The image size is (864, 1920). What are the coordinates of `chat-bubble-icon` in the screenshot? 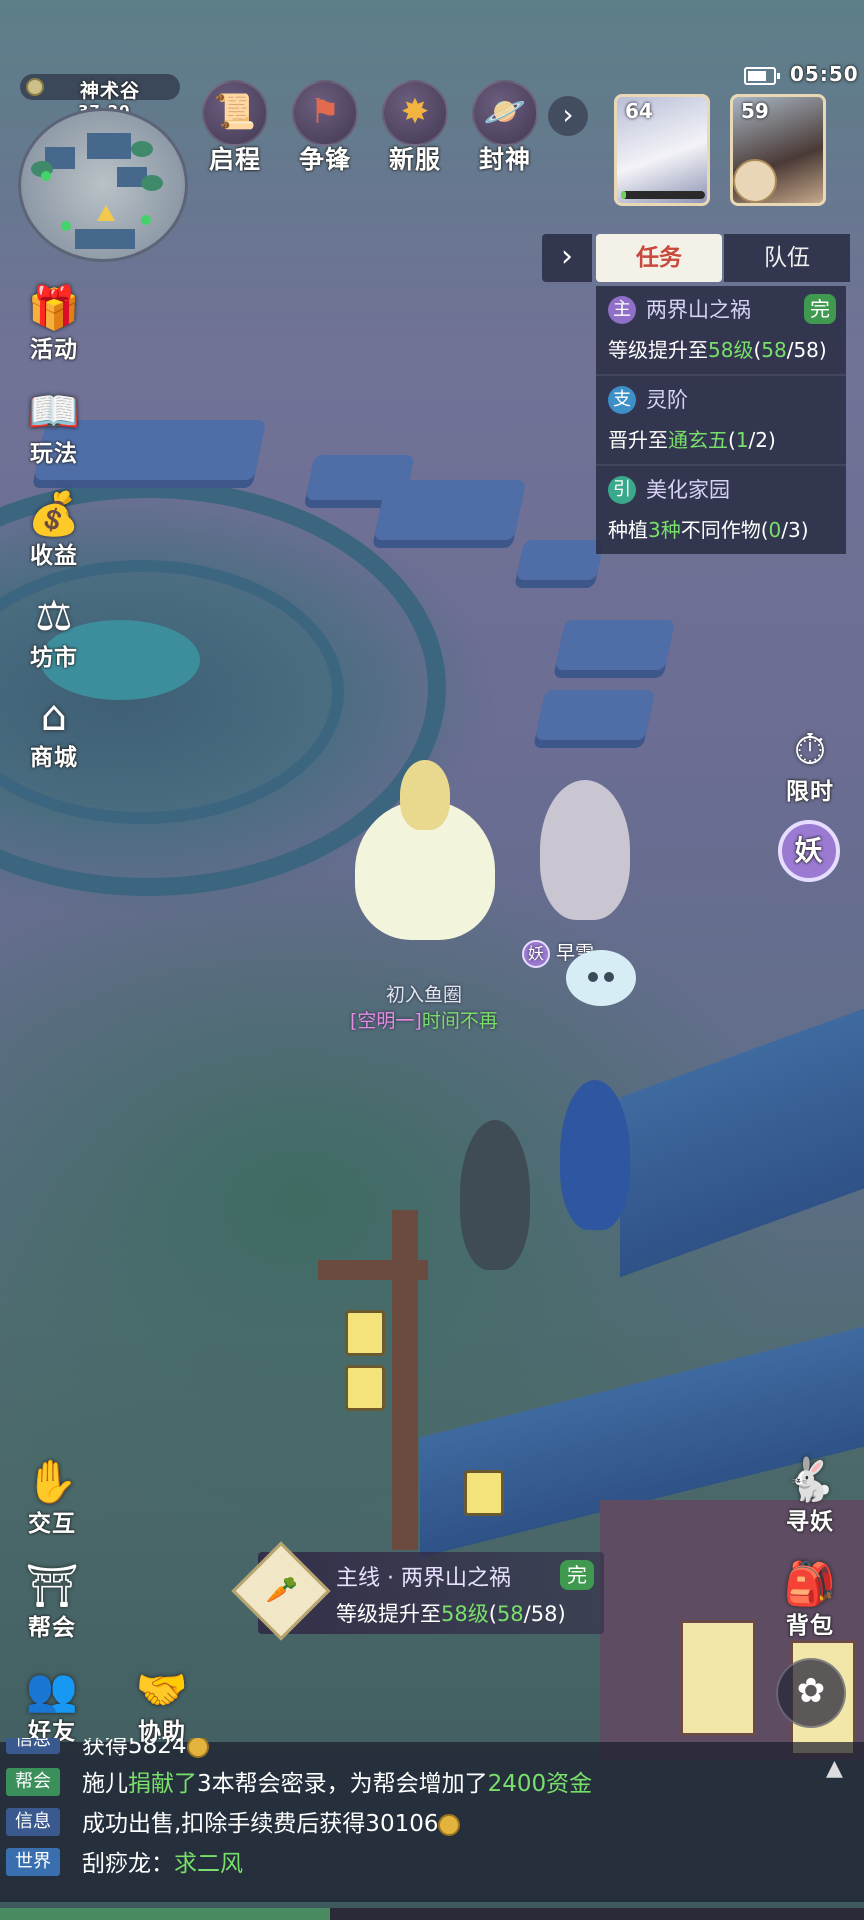 It's located at (601, 978).